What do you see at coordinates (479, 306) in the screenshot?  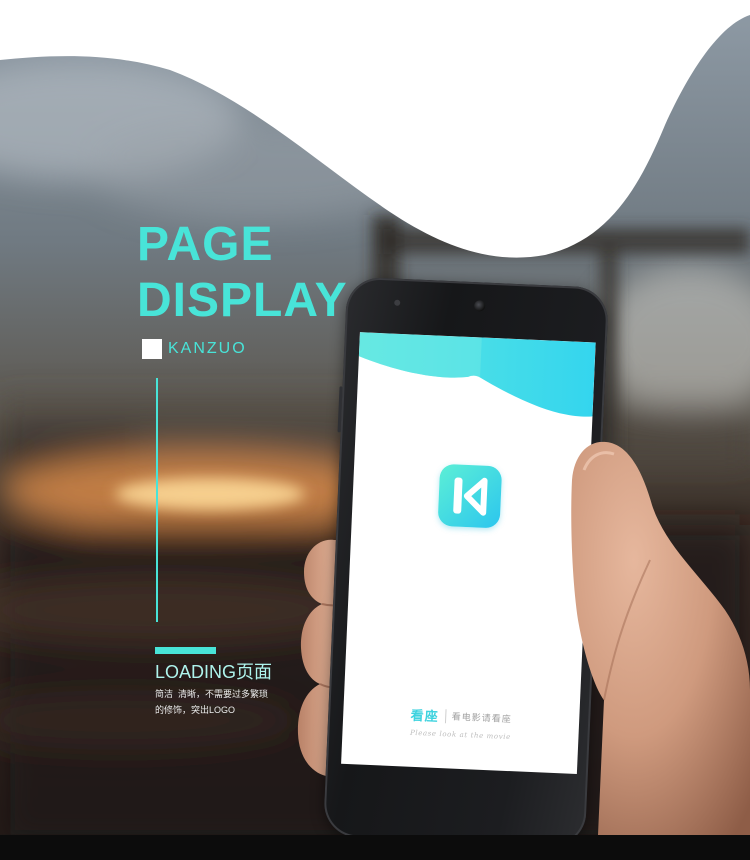 I see `front-camera-icon` at bounding box center [479, 306].